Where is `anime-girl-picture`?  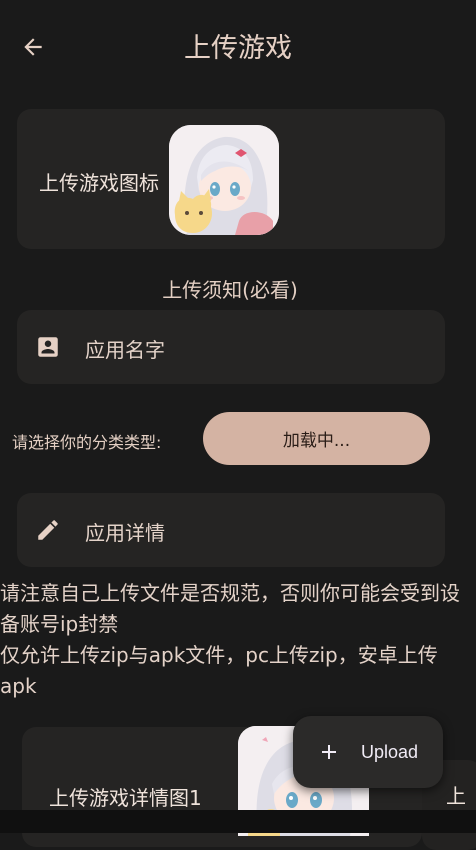
anime-girl-picture is located at coordinates (224, 180).